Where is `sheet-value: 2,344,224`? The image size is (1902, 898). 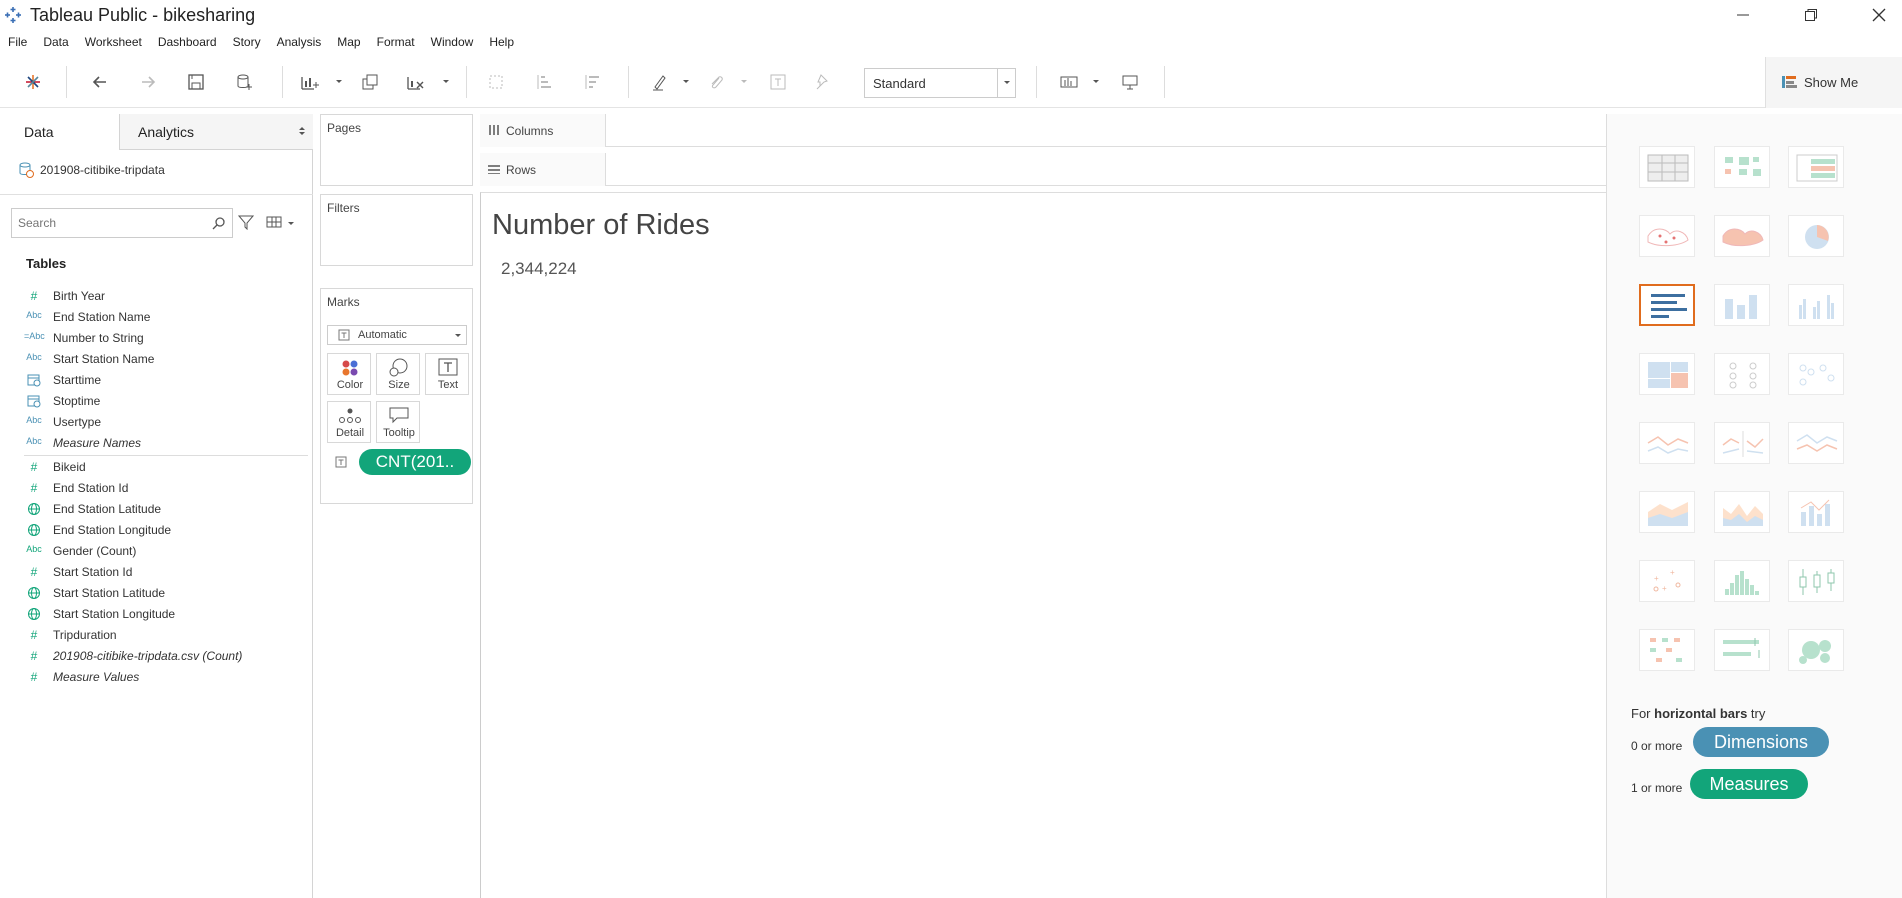
sheet-value: 2,344,224 is located at coordinates (539, 269).